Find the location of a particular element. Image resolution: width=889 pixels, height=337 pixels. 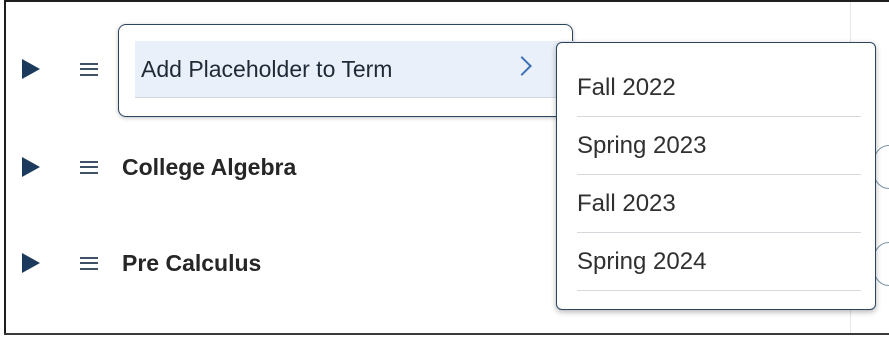

context-menu: Add Placeholder to Term is located at coordinates (345, 70).